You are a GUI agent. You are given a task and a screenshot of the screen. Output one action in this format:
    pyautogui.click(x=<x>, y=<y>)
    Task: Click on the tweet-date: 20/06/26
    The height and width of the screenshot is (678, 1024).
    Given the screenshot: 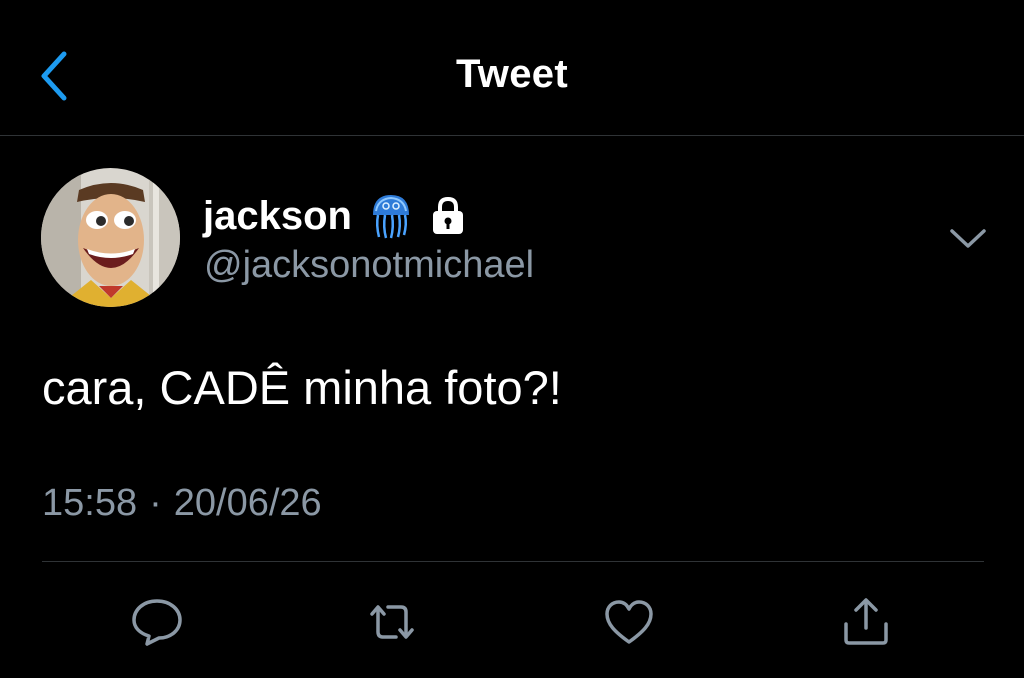 What is the action you would take?
    pyautogui.click(x=247, y=503)
    